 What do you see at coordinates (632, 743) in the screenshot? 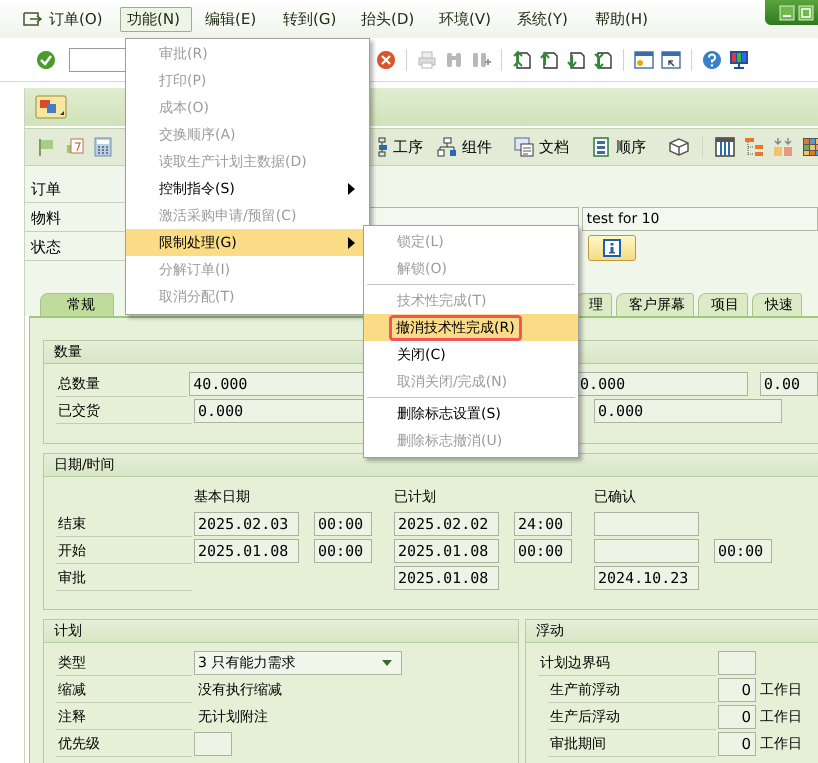
I see `field-label: 审批期间` at bounding box center [632, 743].